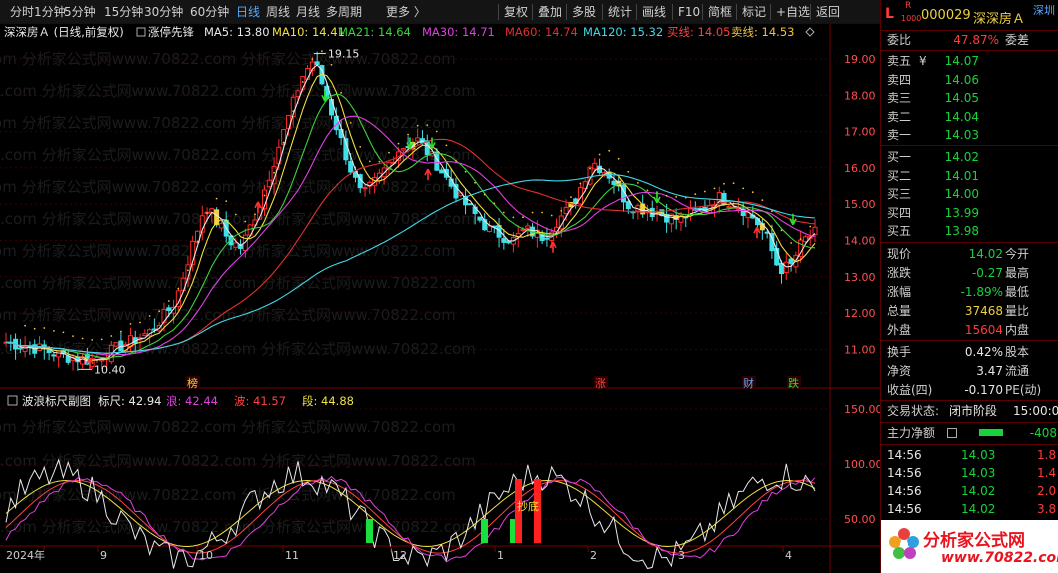 This screenshot has width=1058, height=573. What do you see at coordinates (171, 32) in the screenshot?
I see `indicator-name: 涨停先锋` at bounding box center [171, 32].